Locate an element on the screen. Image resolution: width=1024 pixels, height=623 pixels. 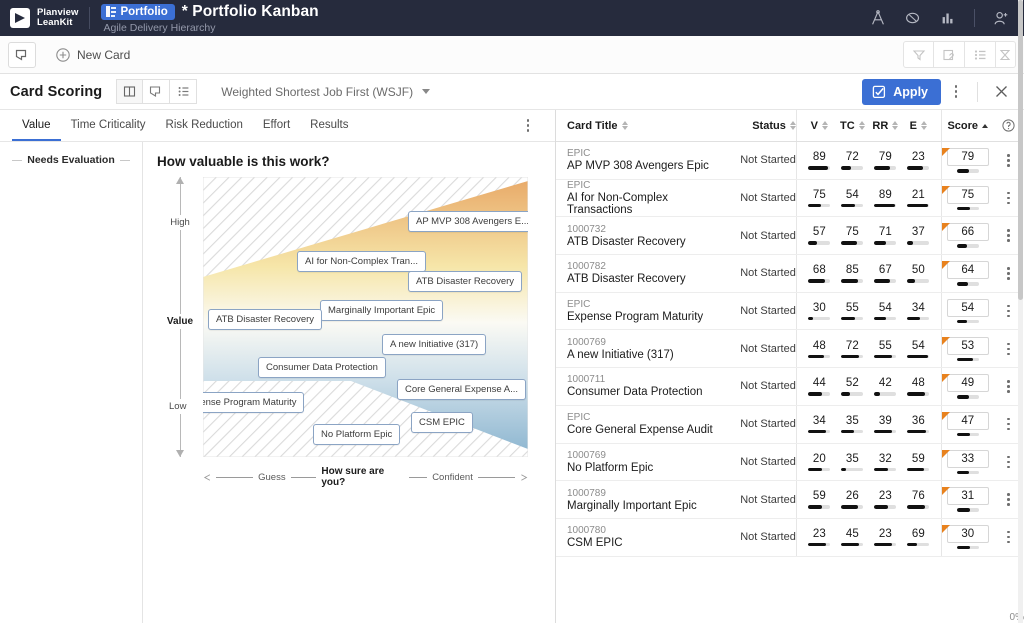
apply-button: Apply is located at coordinates (901, 91).